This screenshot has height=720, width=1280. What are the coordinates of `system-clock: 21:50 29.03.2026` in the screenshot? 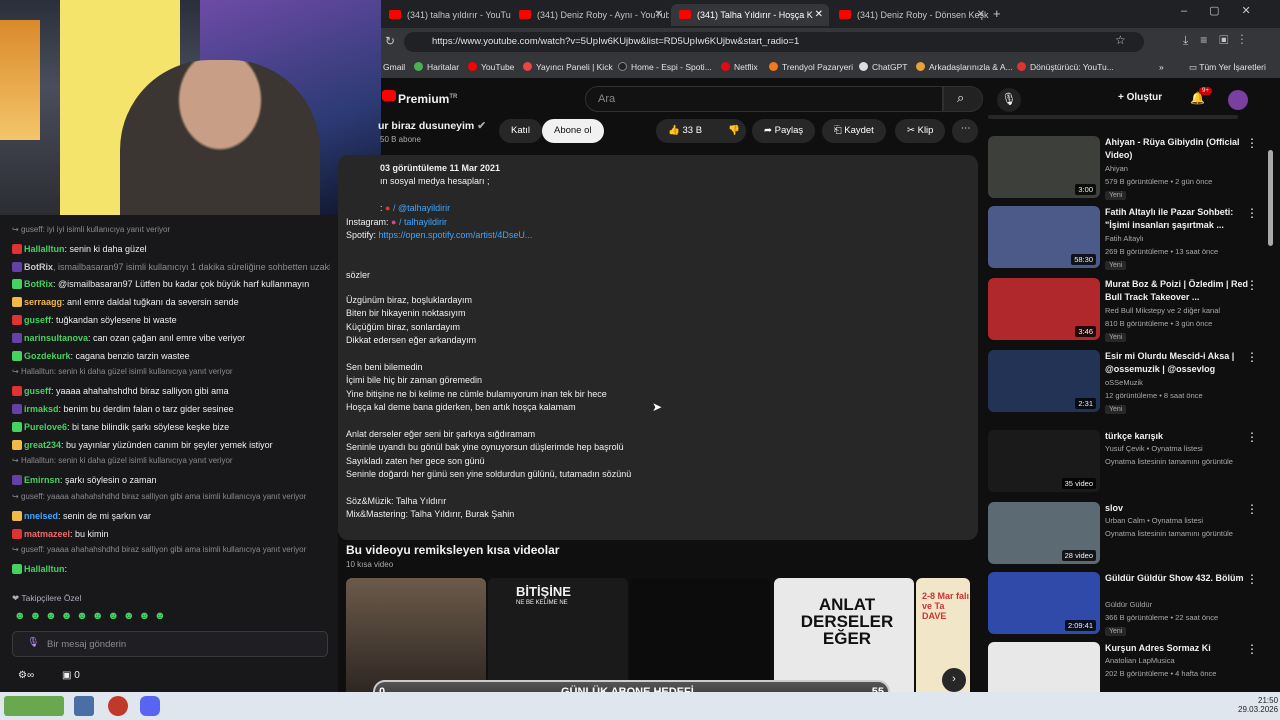 It's located at (1258, 705).